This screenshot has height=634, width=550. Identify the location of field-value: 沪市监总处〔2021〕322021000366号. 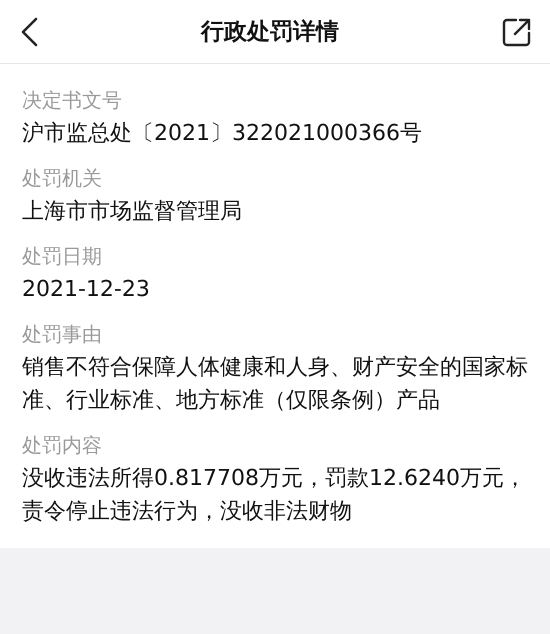
(222, 134).